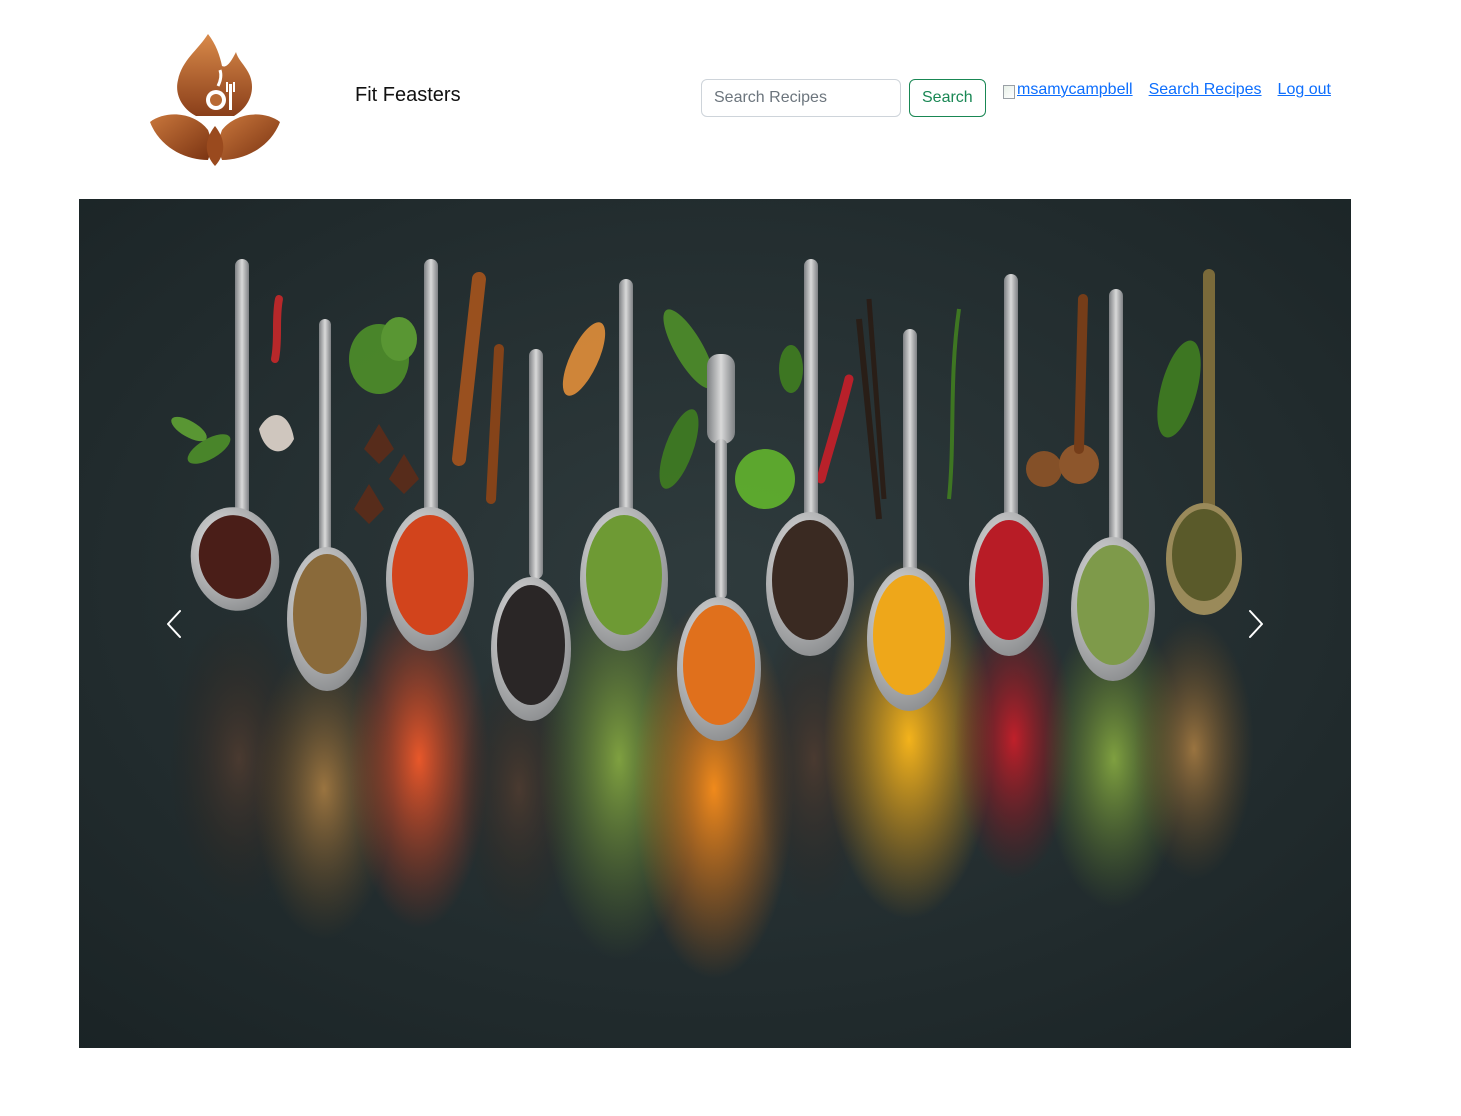  I want to click on carousel-prev-button, so click(174, 623).